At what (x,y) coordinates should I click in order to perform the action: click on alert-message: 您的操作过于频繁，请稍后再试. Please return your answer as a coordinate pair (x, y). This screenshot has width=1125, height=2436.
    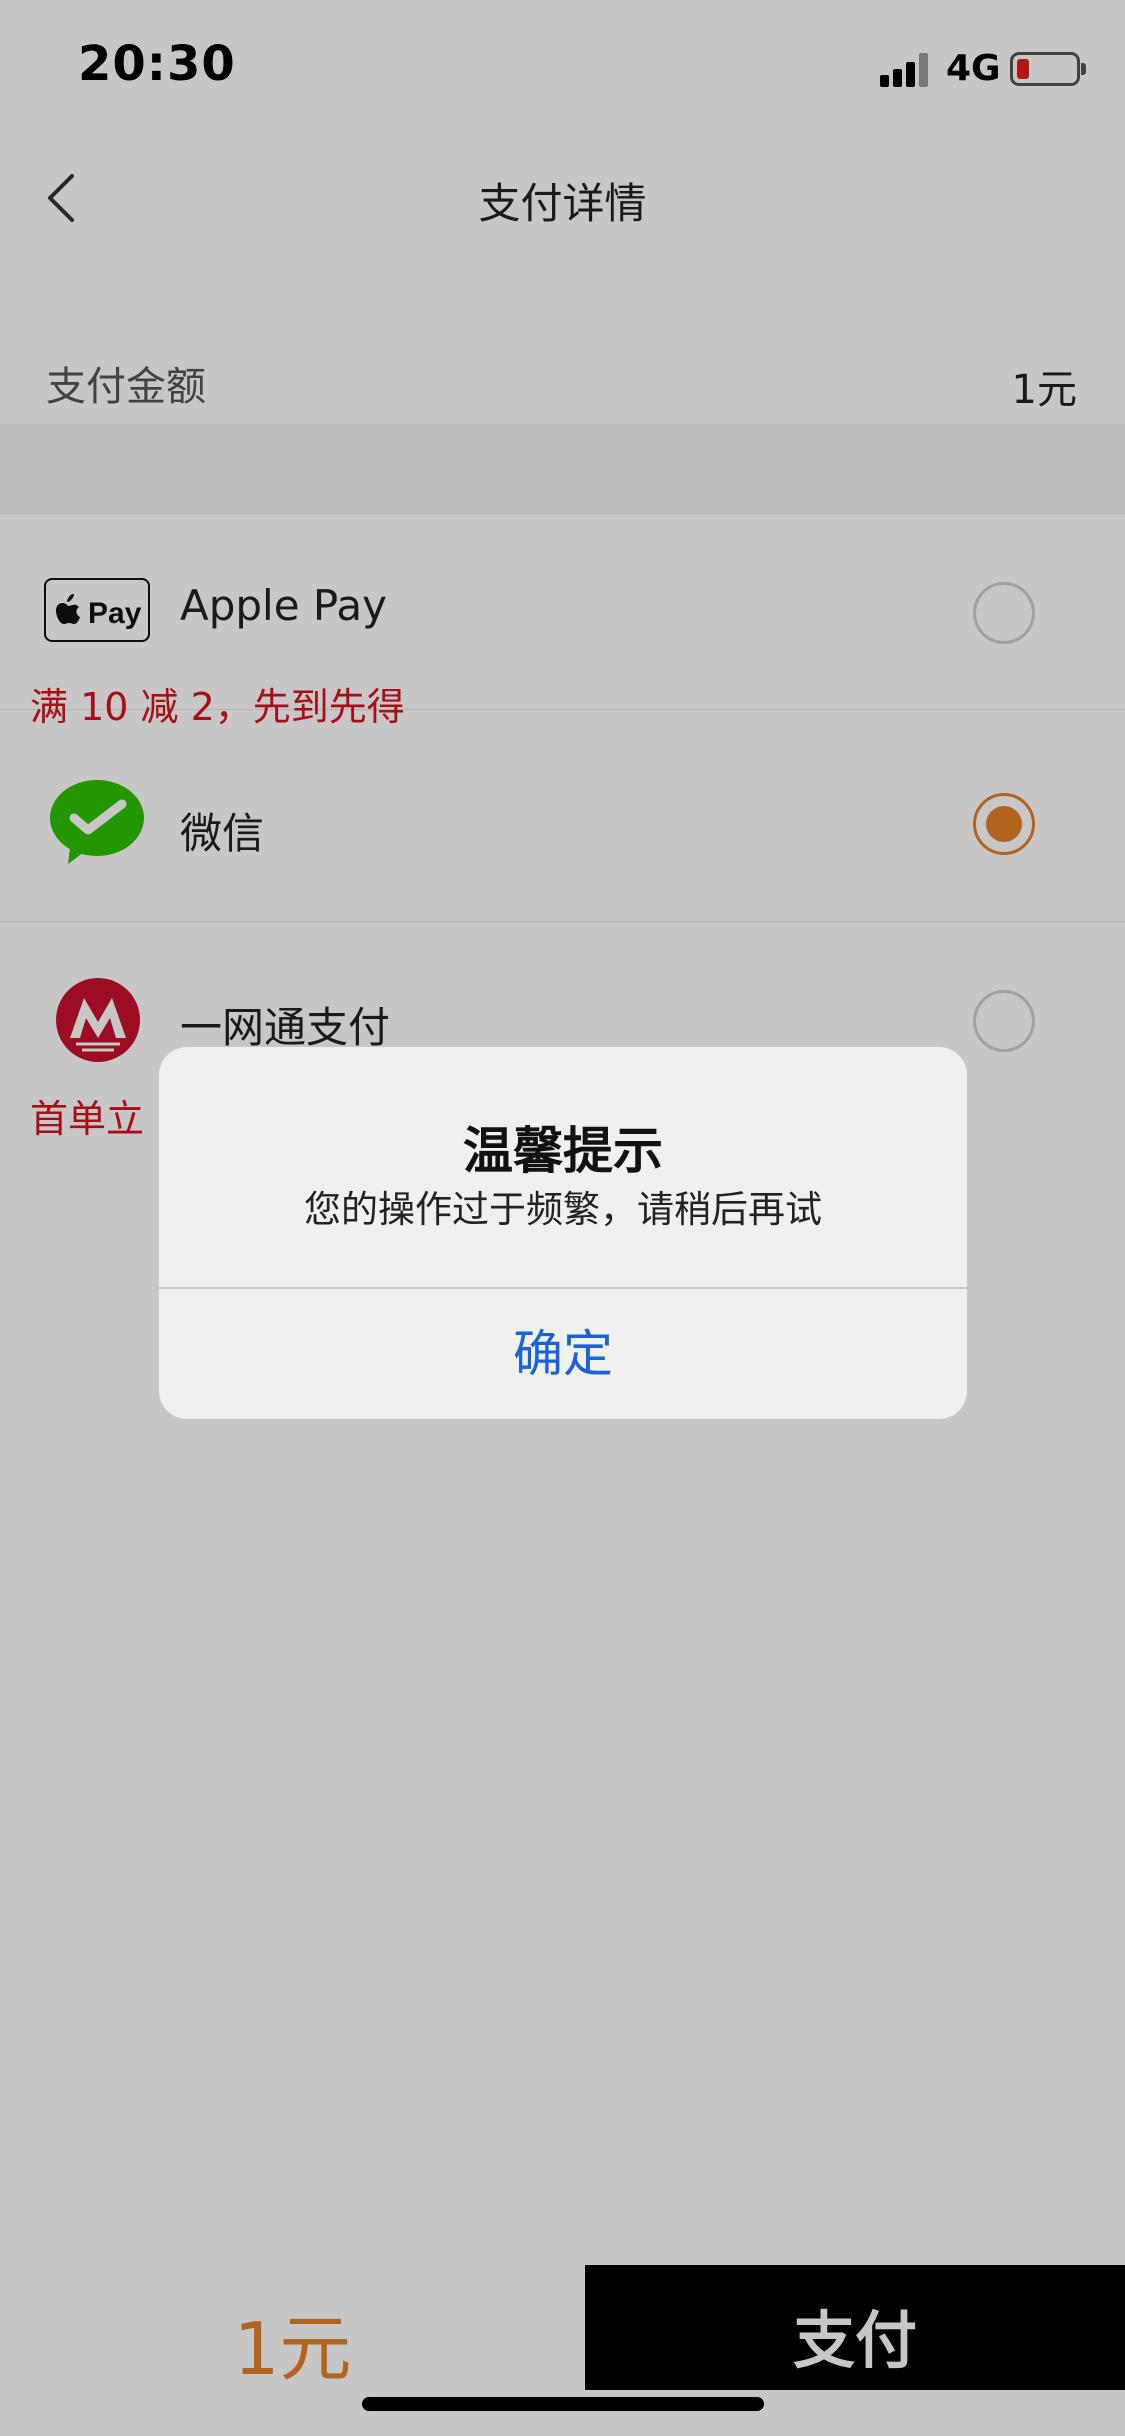
    Looking at the image, I should click on (563, 1209).